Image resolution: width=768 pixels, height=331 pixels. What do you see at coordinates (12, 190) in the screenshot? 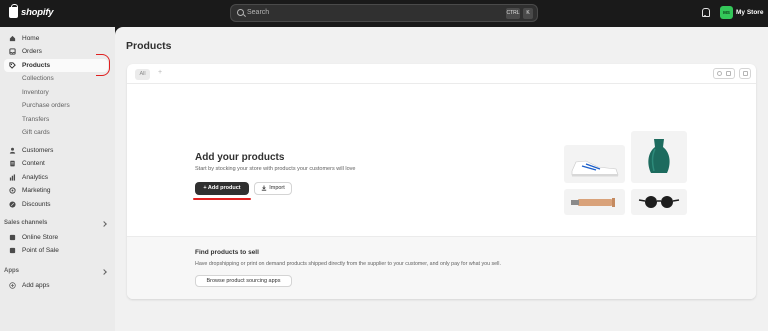
I see `target-icon` at bounding box center [12, 190].